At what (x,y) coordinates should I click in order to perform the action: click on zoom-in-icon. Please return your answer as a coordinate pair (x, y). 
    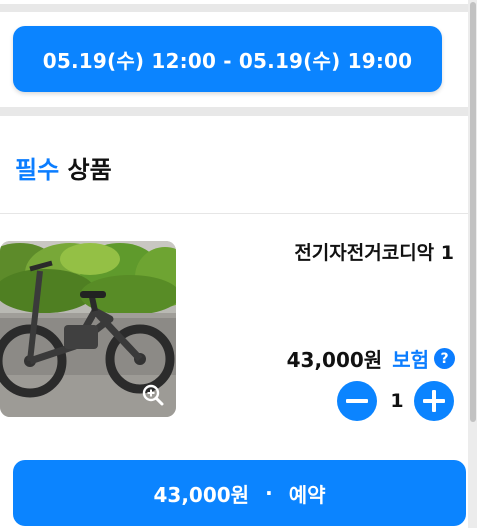
    Looking at the image, I should click on (153, 395).